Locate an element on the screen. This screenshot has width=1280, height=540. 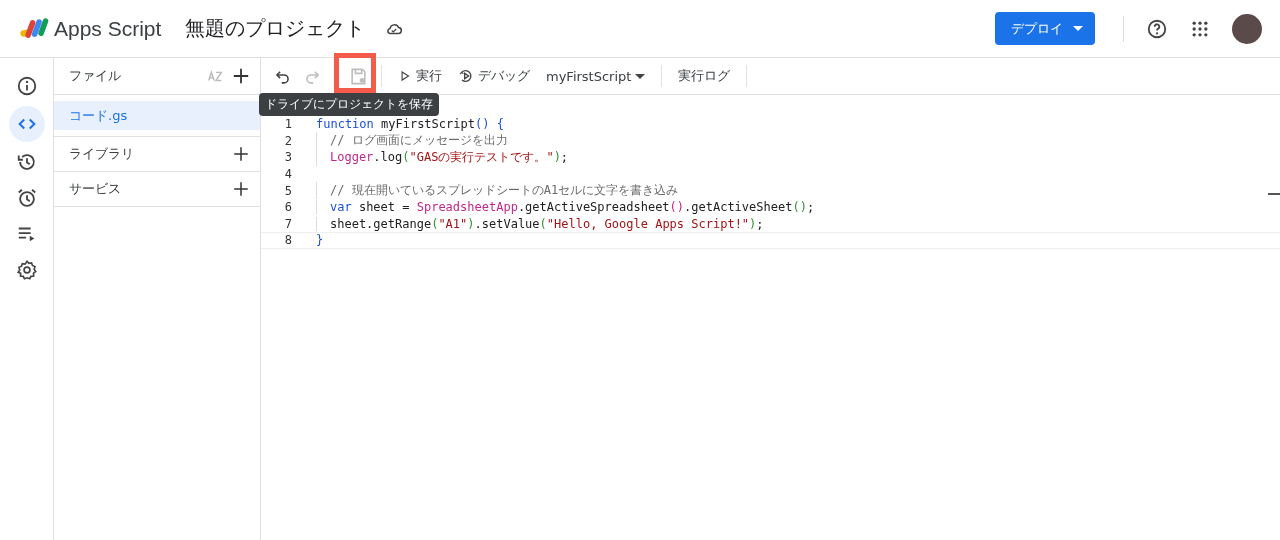
line-number: 1 is located at coordinates (288, 124).